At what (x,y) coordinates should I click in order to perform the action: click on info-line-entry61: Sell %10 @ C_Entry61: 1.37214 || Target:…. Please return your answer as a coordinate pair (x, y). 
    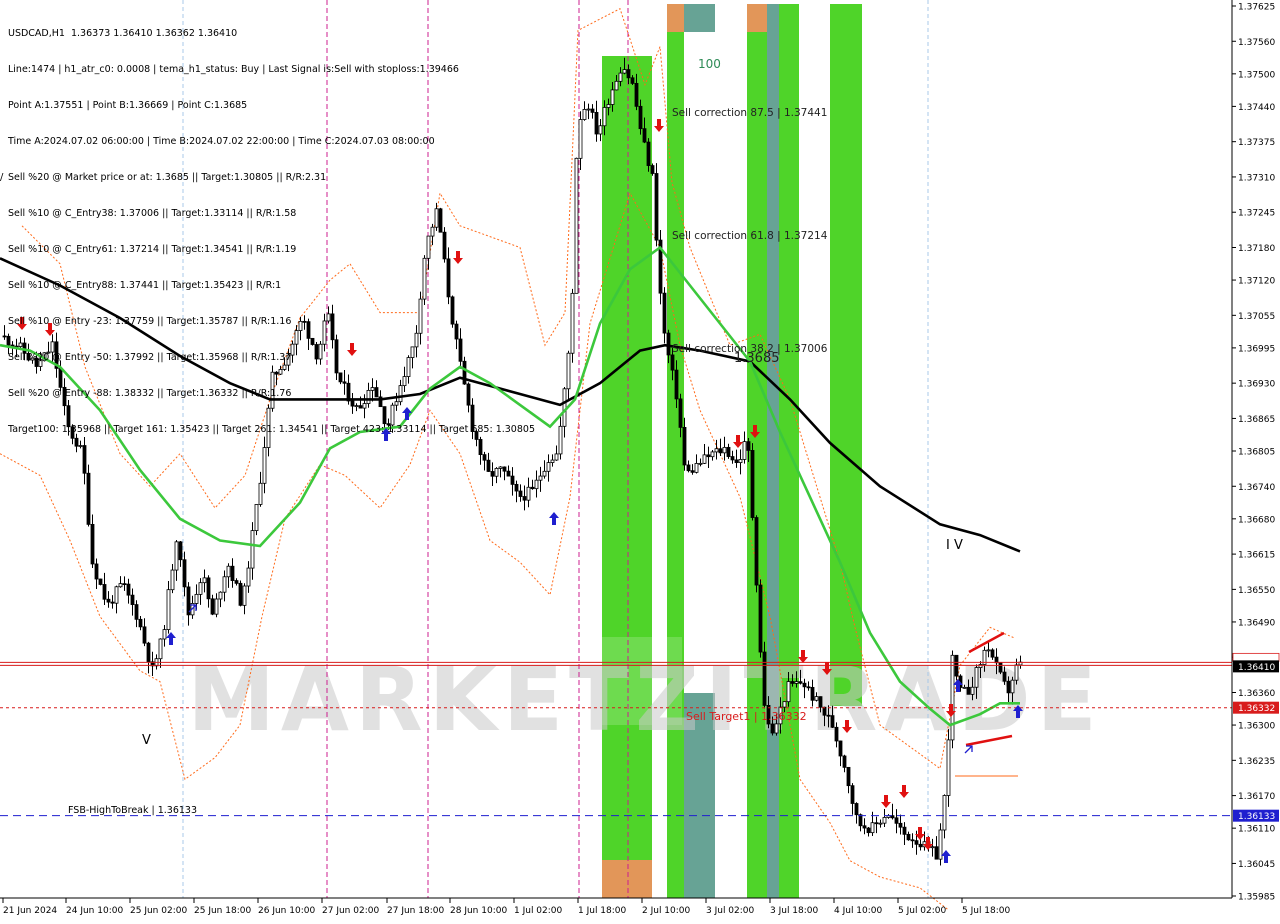
    Looking at the image, I should click on (152, 249).